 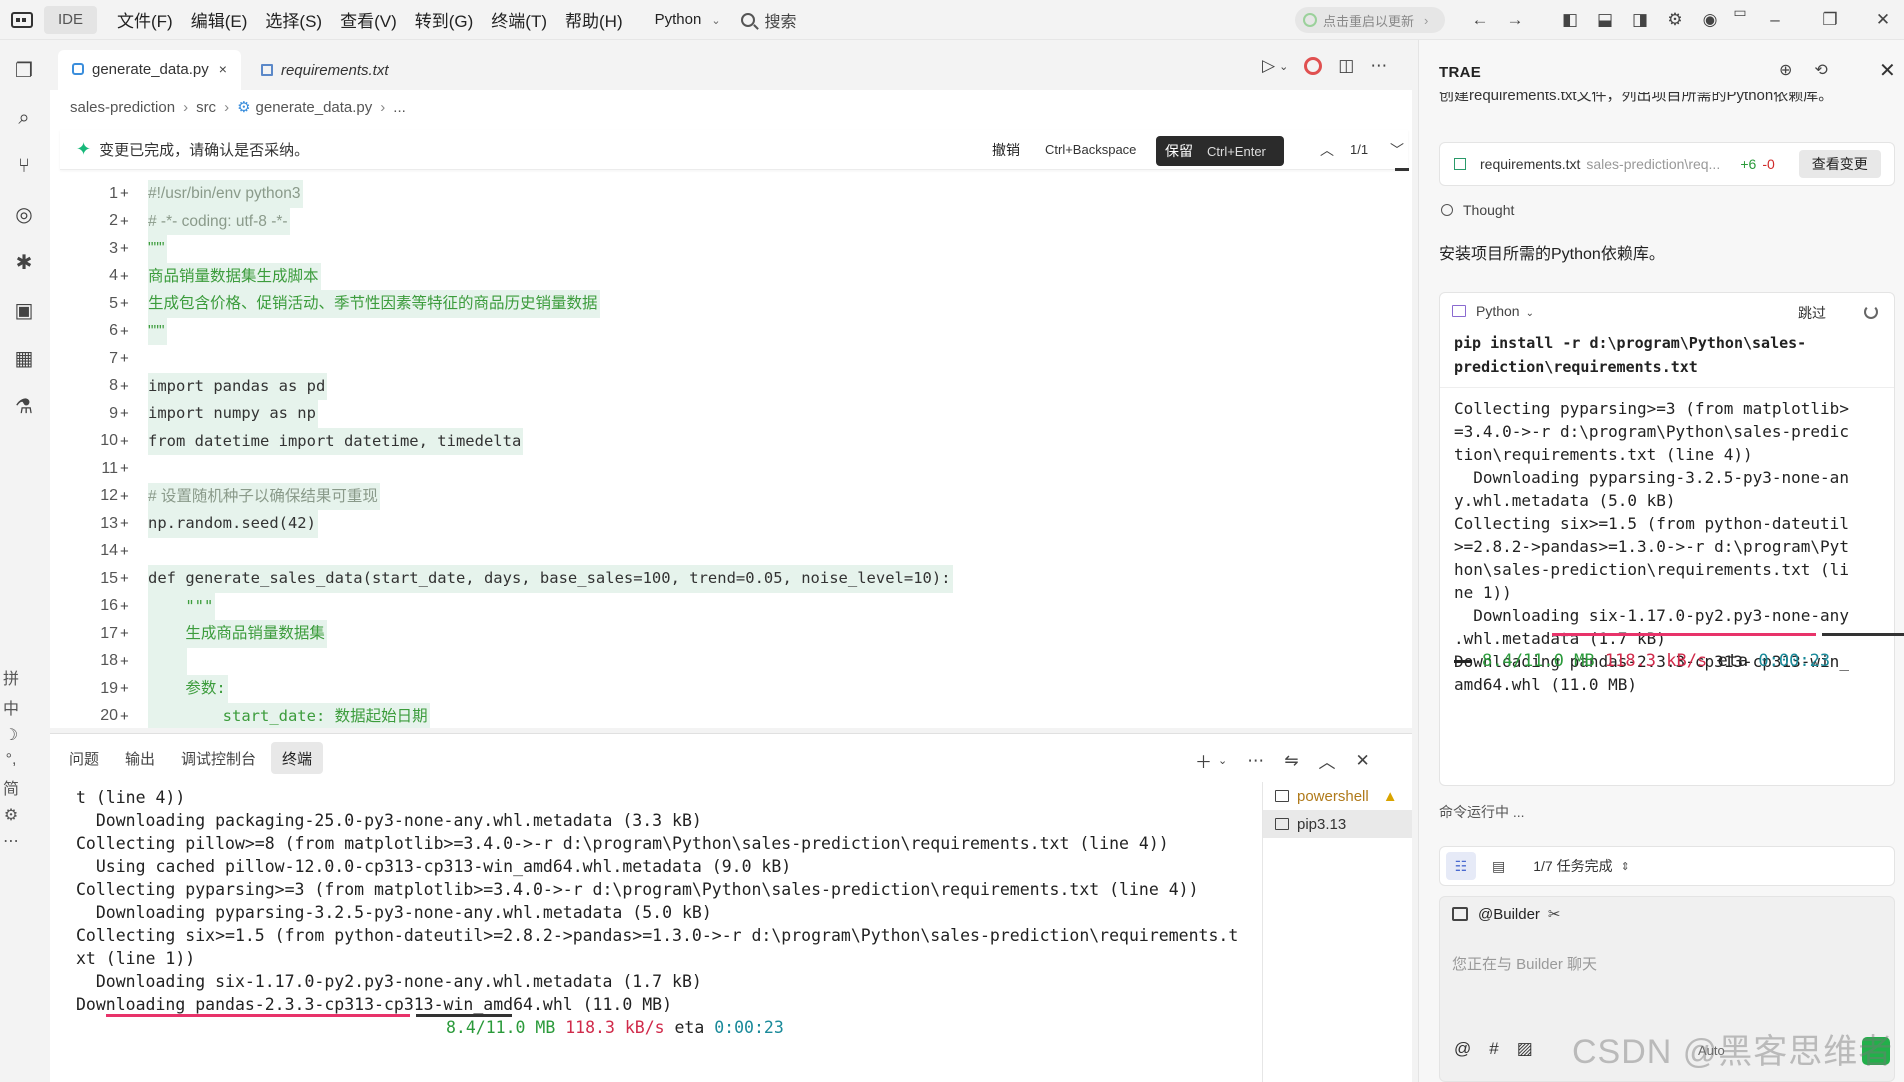 What do you see at coordinates (24, 214) in the screenshot?
I see `remote-explorer-icon: ◎` at bounding box center [24, 214].